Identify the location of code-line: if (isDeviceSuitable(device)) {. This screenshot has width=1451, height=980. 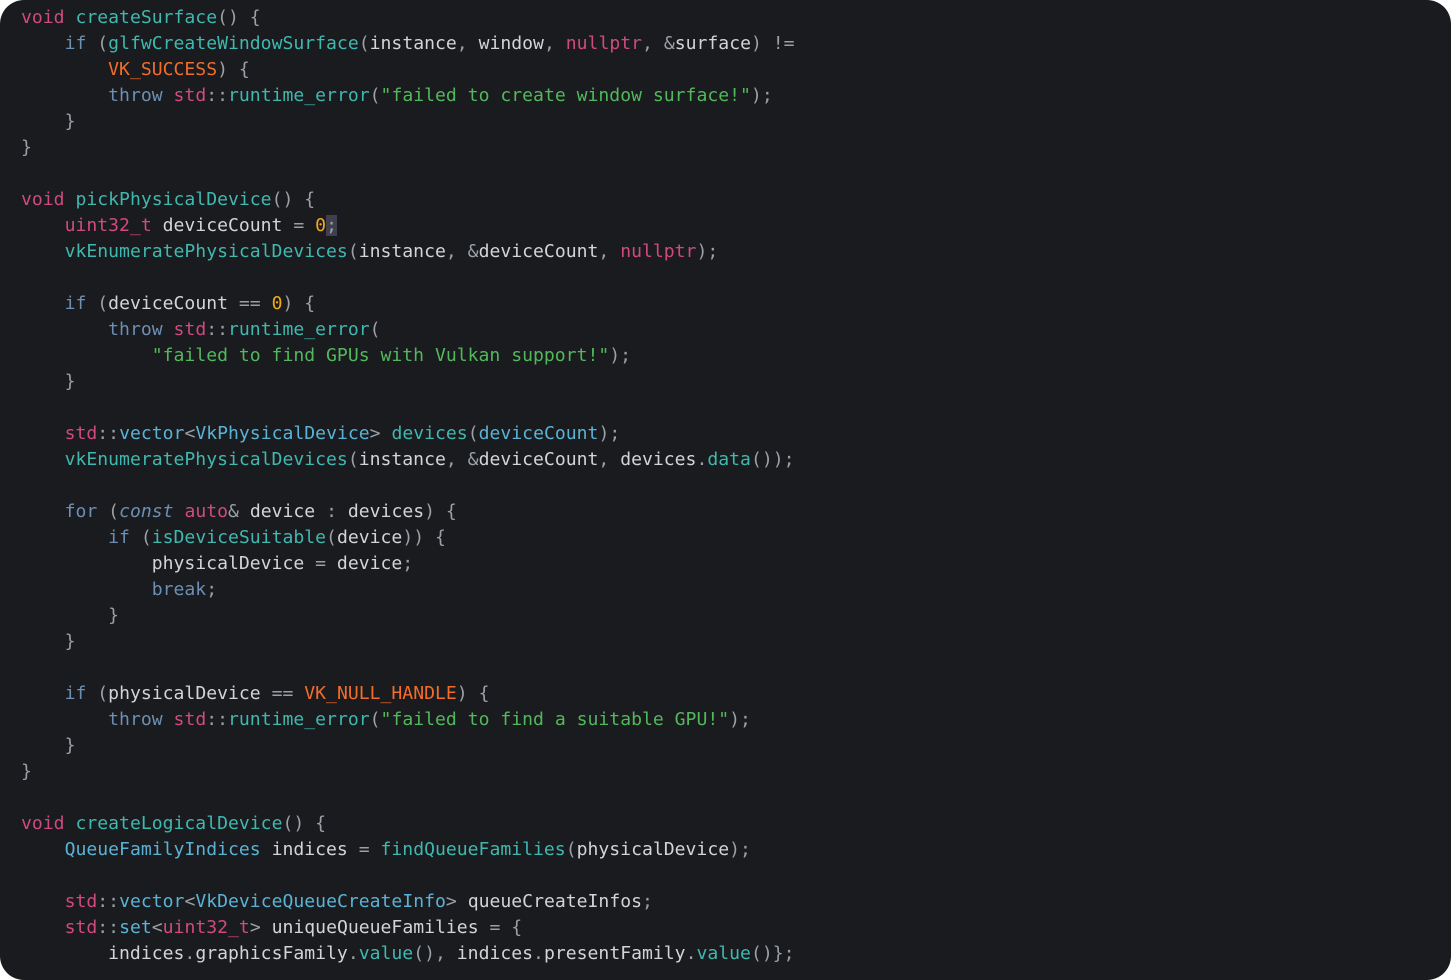
(408, 538).